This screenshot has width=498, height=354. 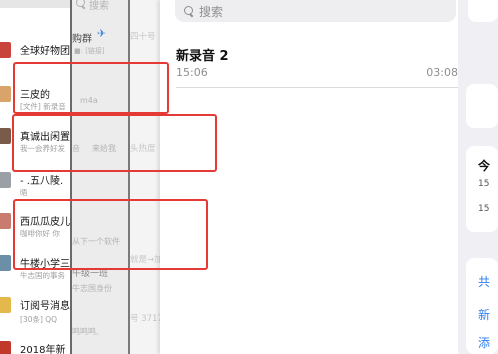 I want to click on airplane-icon: ✈, so click(x=102, y=33).